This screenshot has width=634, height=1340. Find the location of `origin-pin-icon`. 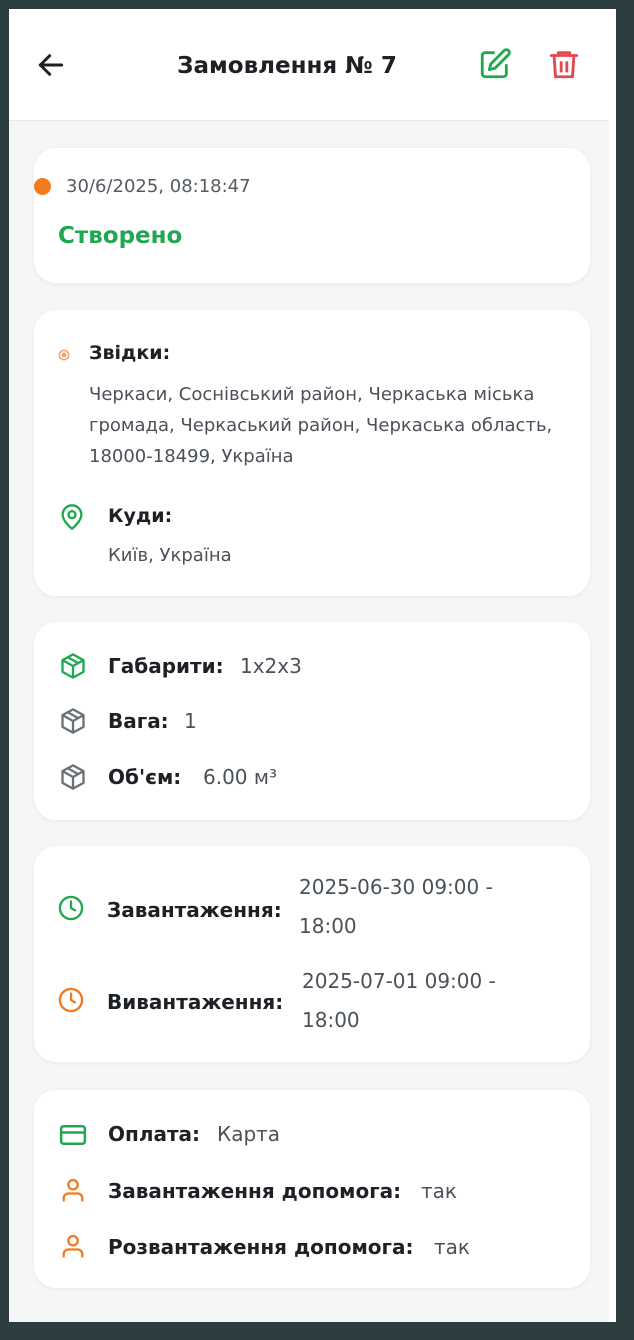

origin-pin-icon is located at coordinates (64, 355).